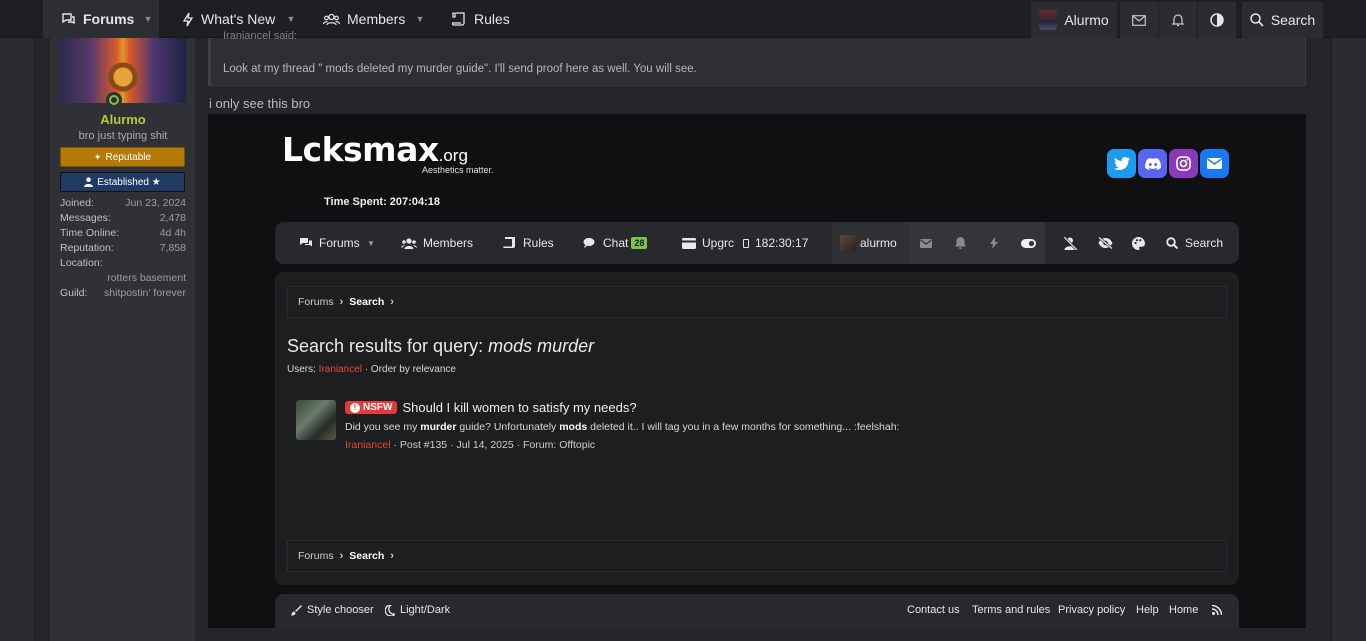 This screenshot has height=641, width=1366. I want to click on snippet-text: Did you see my, so click(383, 427).